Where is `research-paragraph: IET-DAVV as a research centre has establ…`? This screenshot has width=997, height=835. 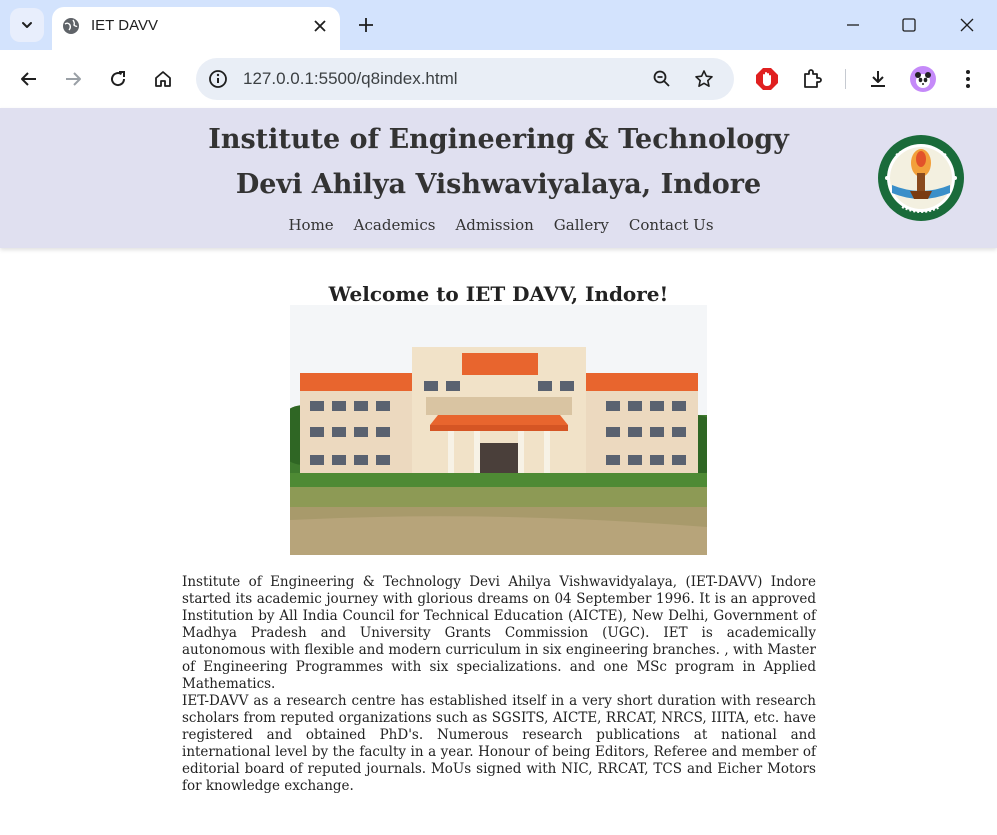
research-paragraph: IET-DAVV as a research centre has establ… is located at coordinates (499, 743).